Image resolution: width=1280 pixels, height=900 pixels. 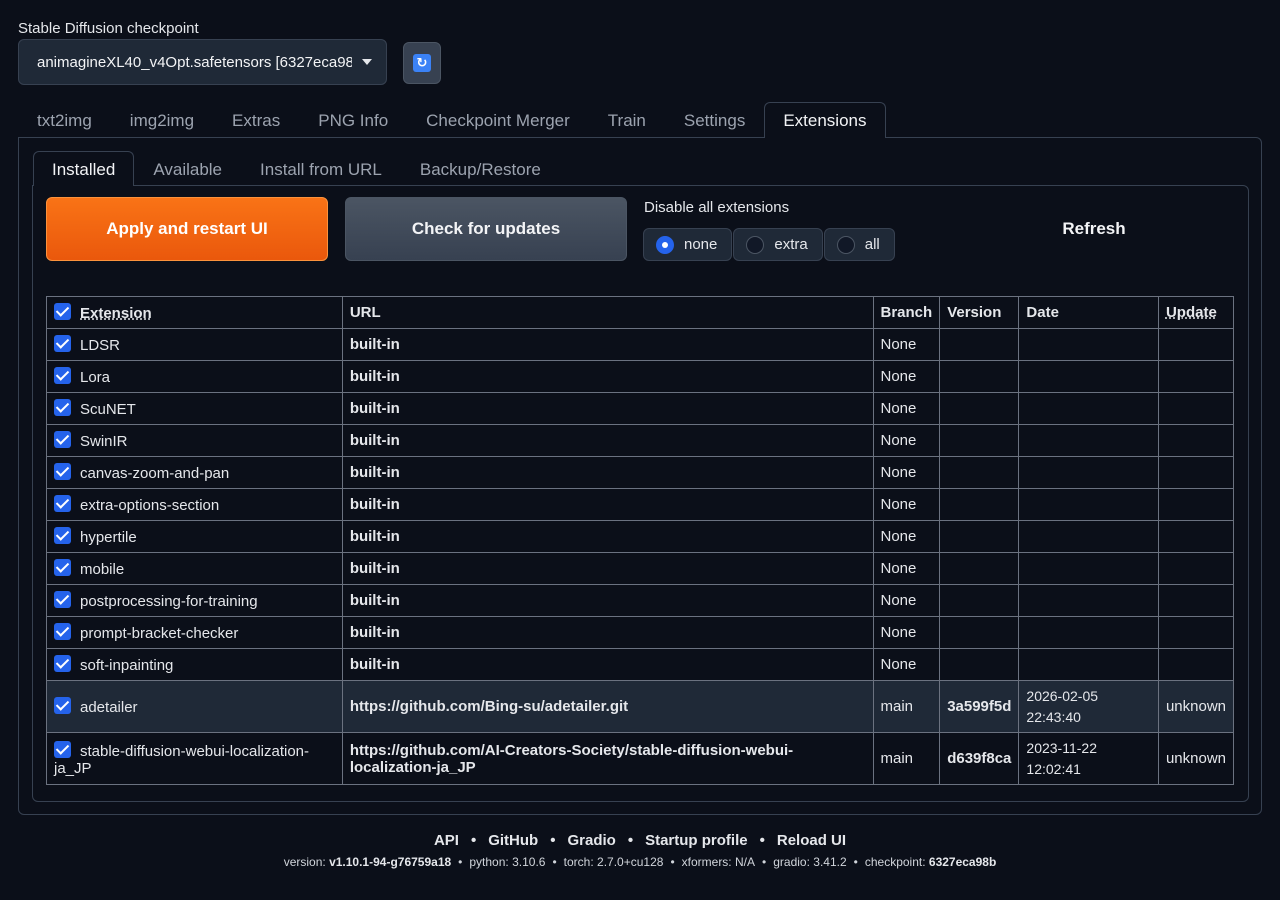 I want to click on version-value: 3.41.2, so click(x=830, y=862).